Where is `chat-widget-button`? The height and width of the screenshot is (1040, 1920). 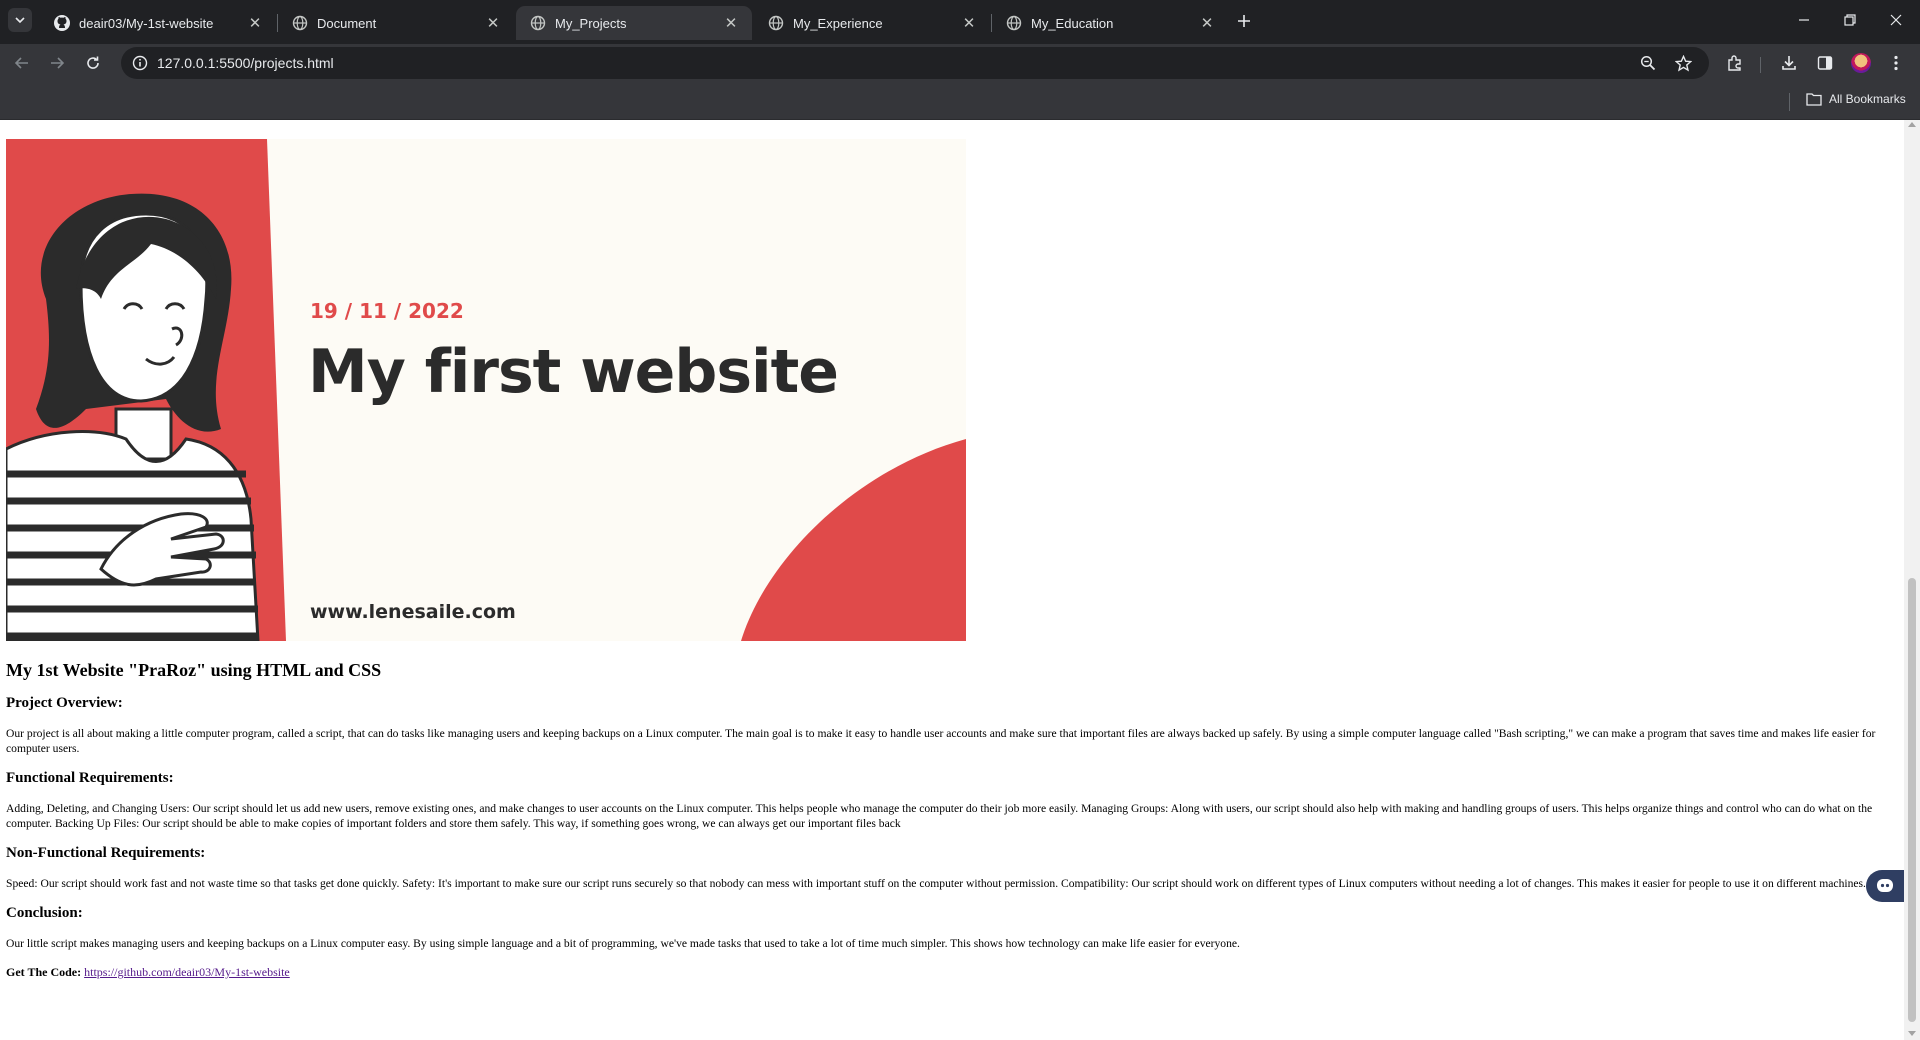 chat-widget-button is located at coordinates (1885, 886).